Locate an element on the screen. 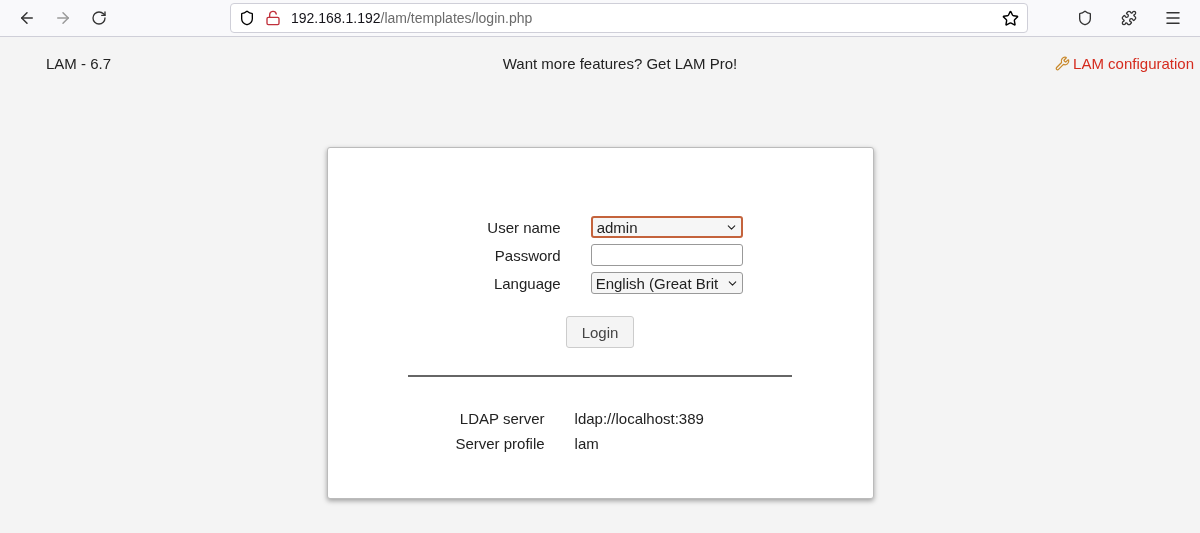 The width and height of the screenshot is (1200, 533). field-label: User name is located at coordinates (524, 227).